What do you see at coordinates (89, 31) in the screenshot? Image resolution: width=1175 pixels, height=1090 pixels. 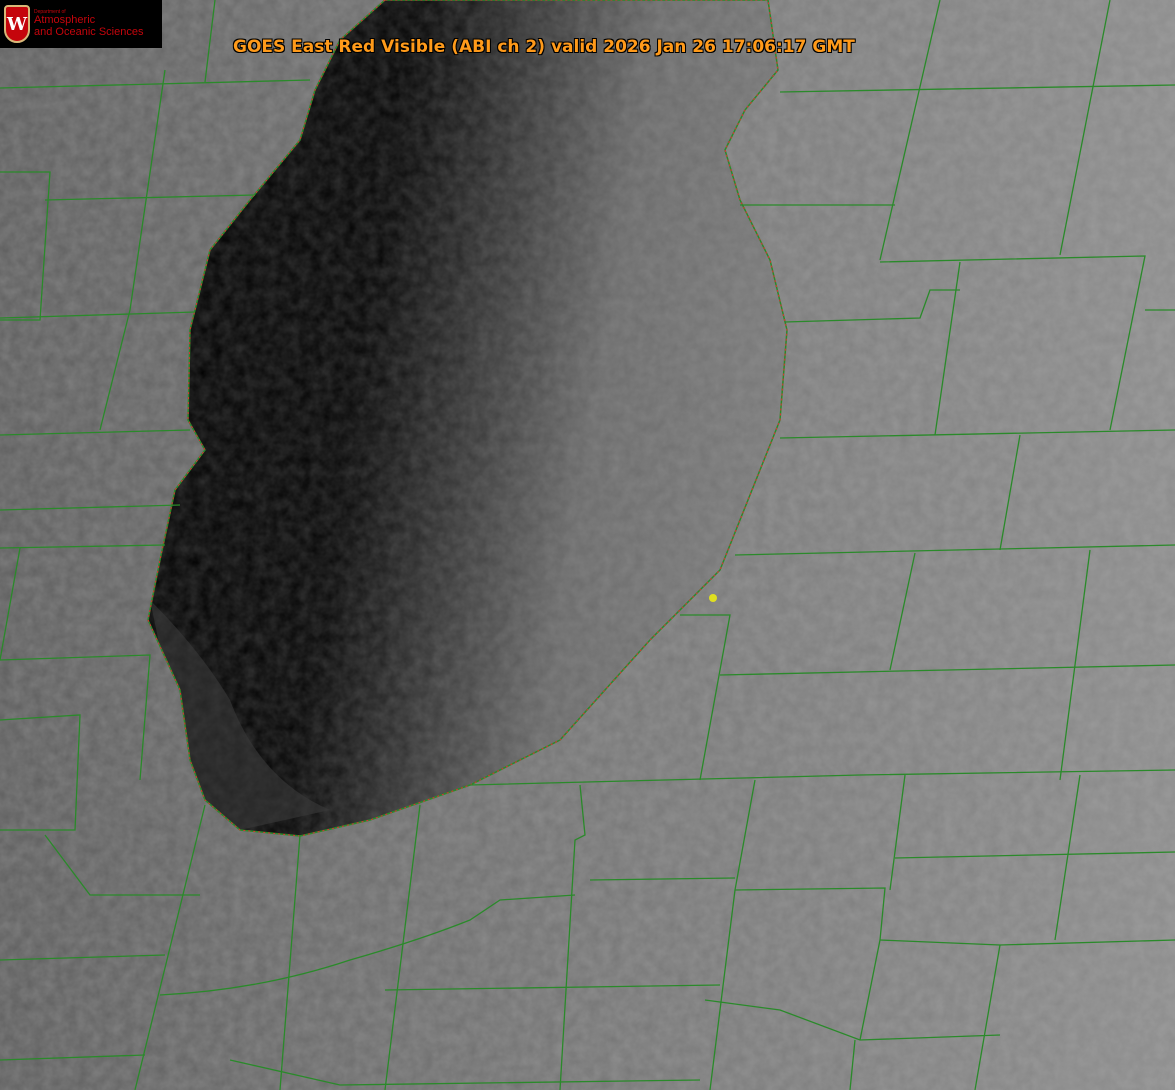 I see `logo-line3: and Oceanic Sciences` at bounding box center [89, 31].